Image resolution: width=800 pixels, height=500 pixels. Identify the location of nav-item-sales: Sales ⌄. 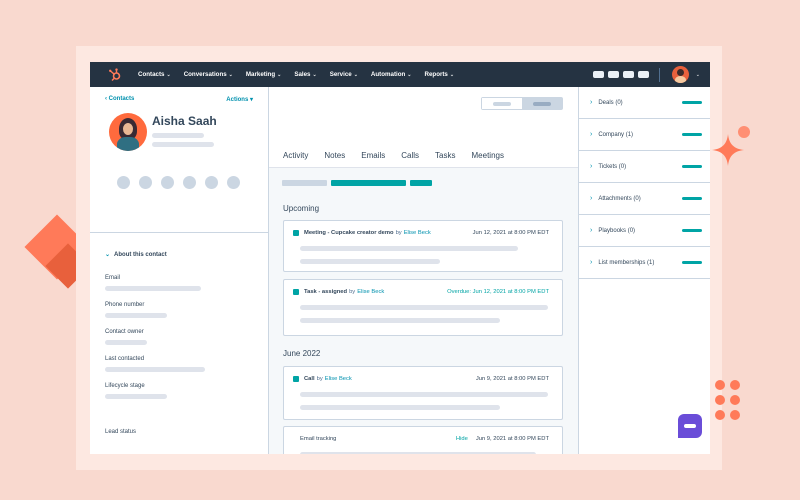
(305, 74).